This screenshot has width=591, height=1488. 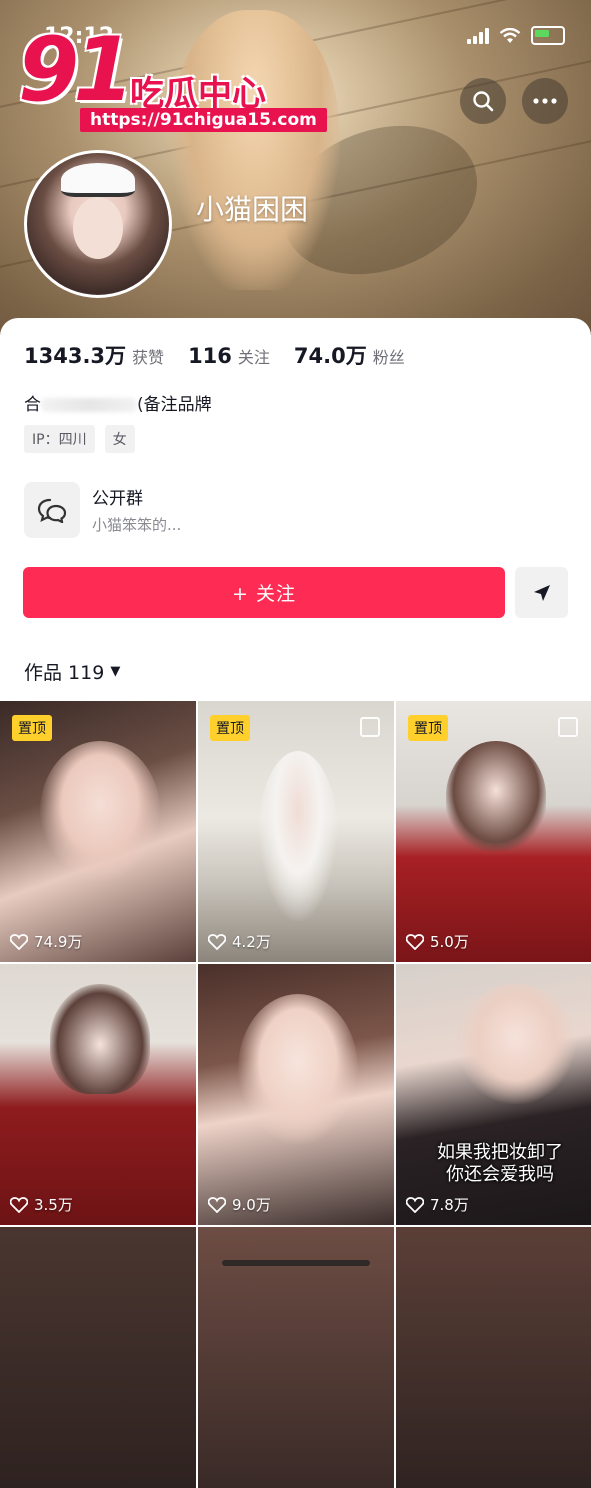 I want to click on more-button, so click(x=545, y=101).